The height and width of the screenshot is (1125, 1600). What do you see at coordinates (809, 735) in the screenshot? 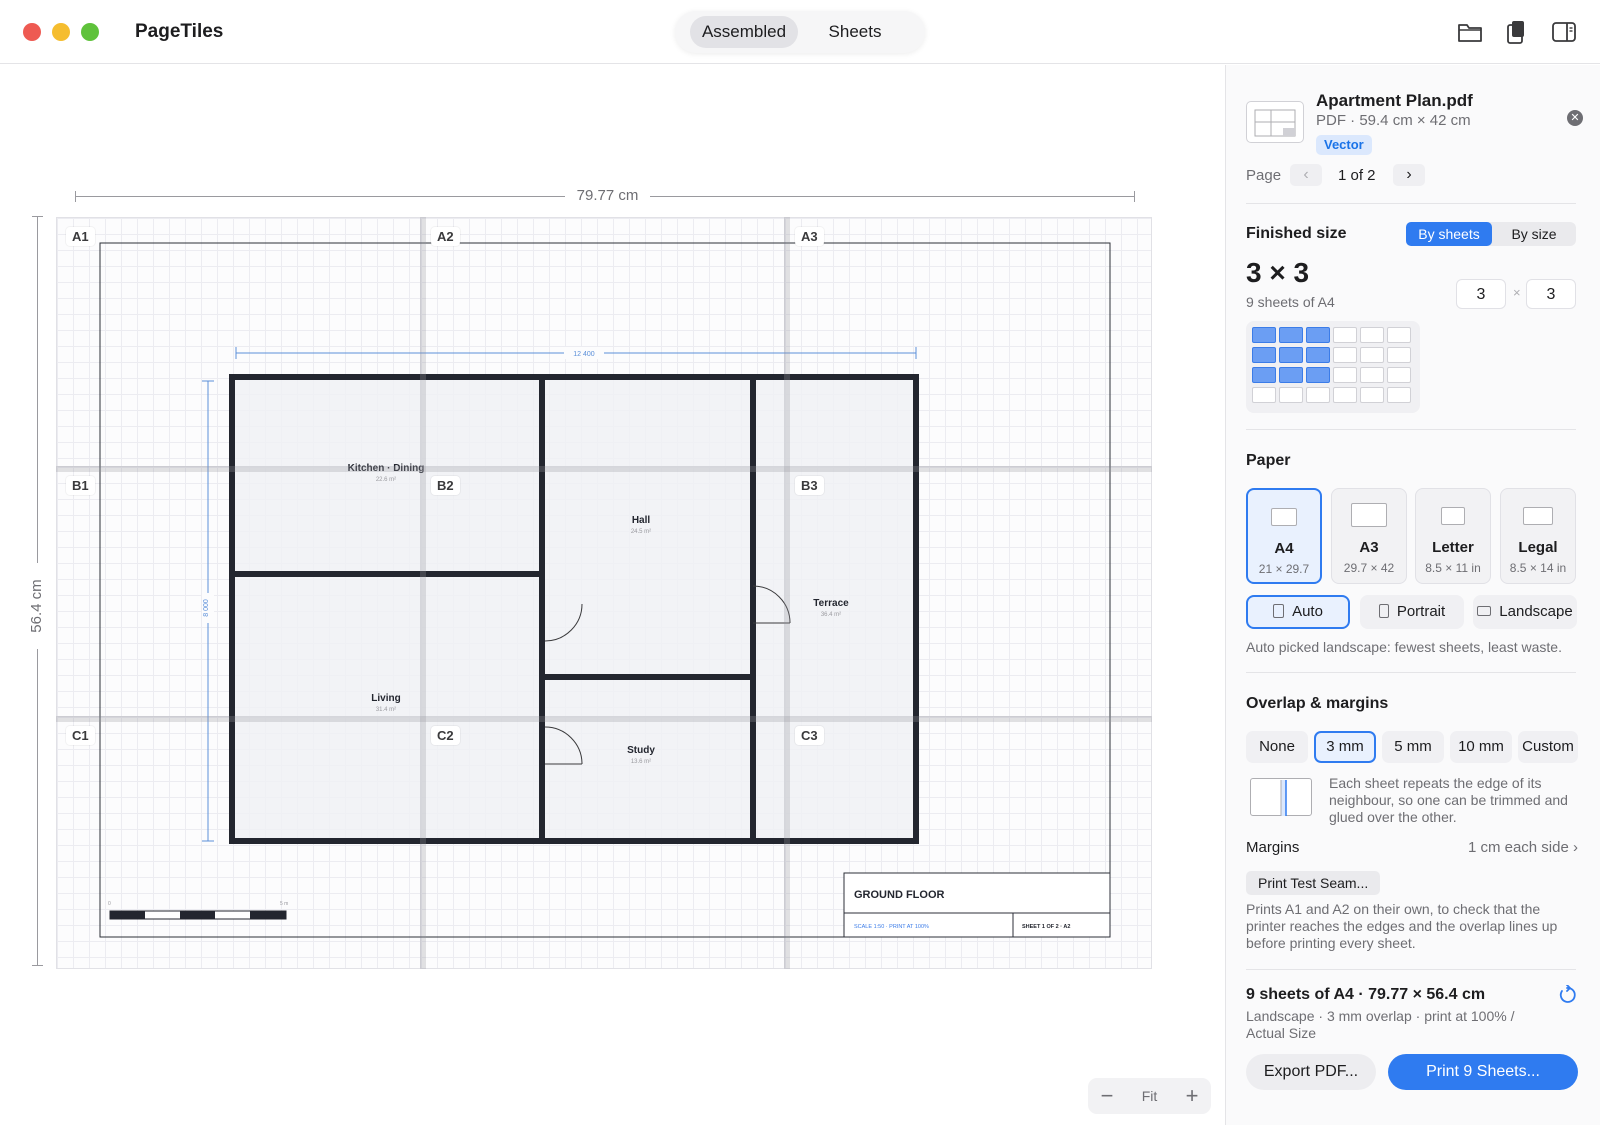
I see `sheet-label-c3: C3` at bounding box center [809, 735].